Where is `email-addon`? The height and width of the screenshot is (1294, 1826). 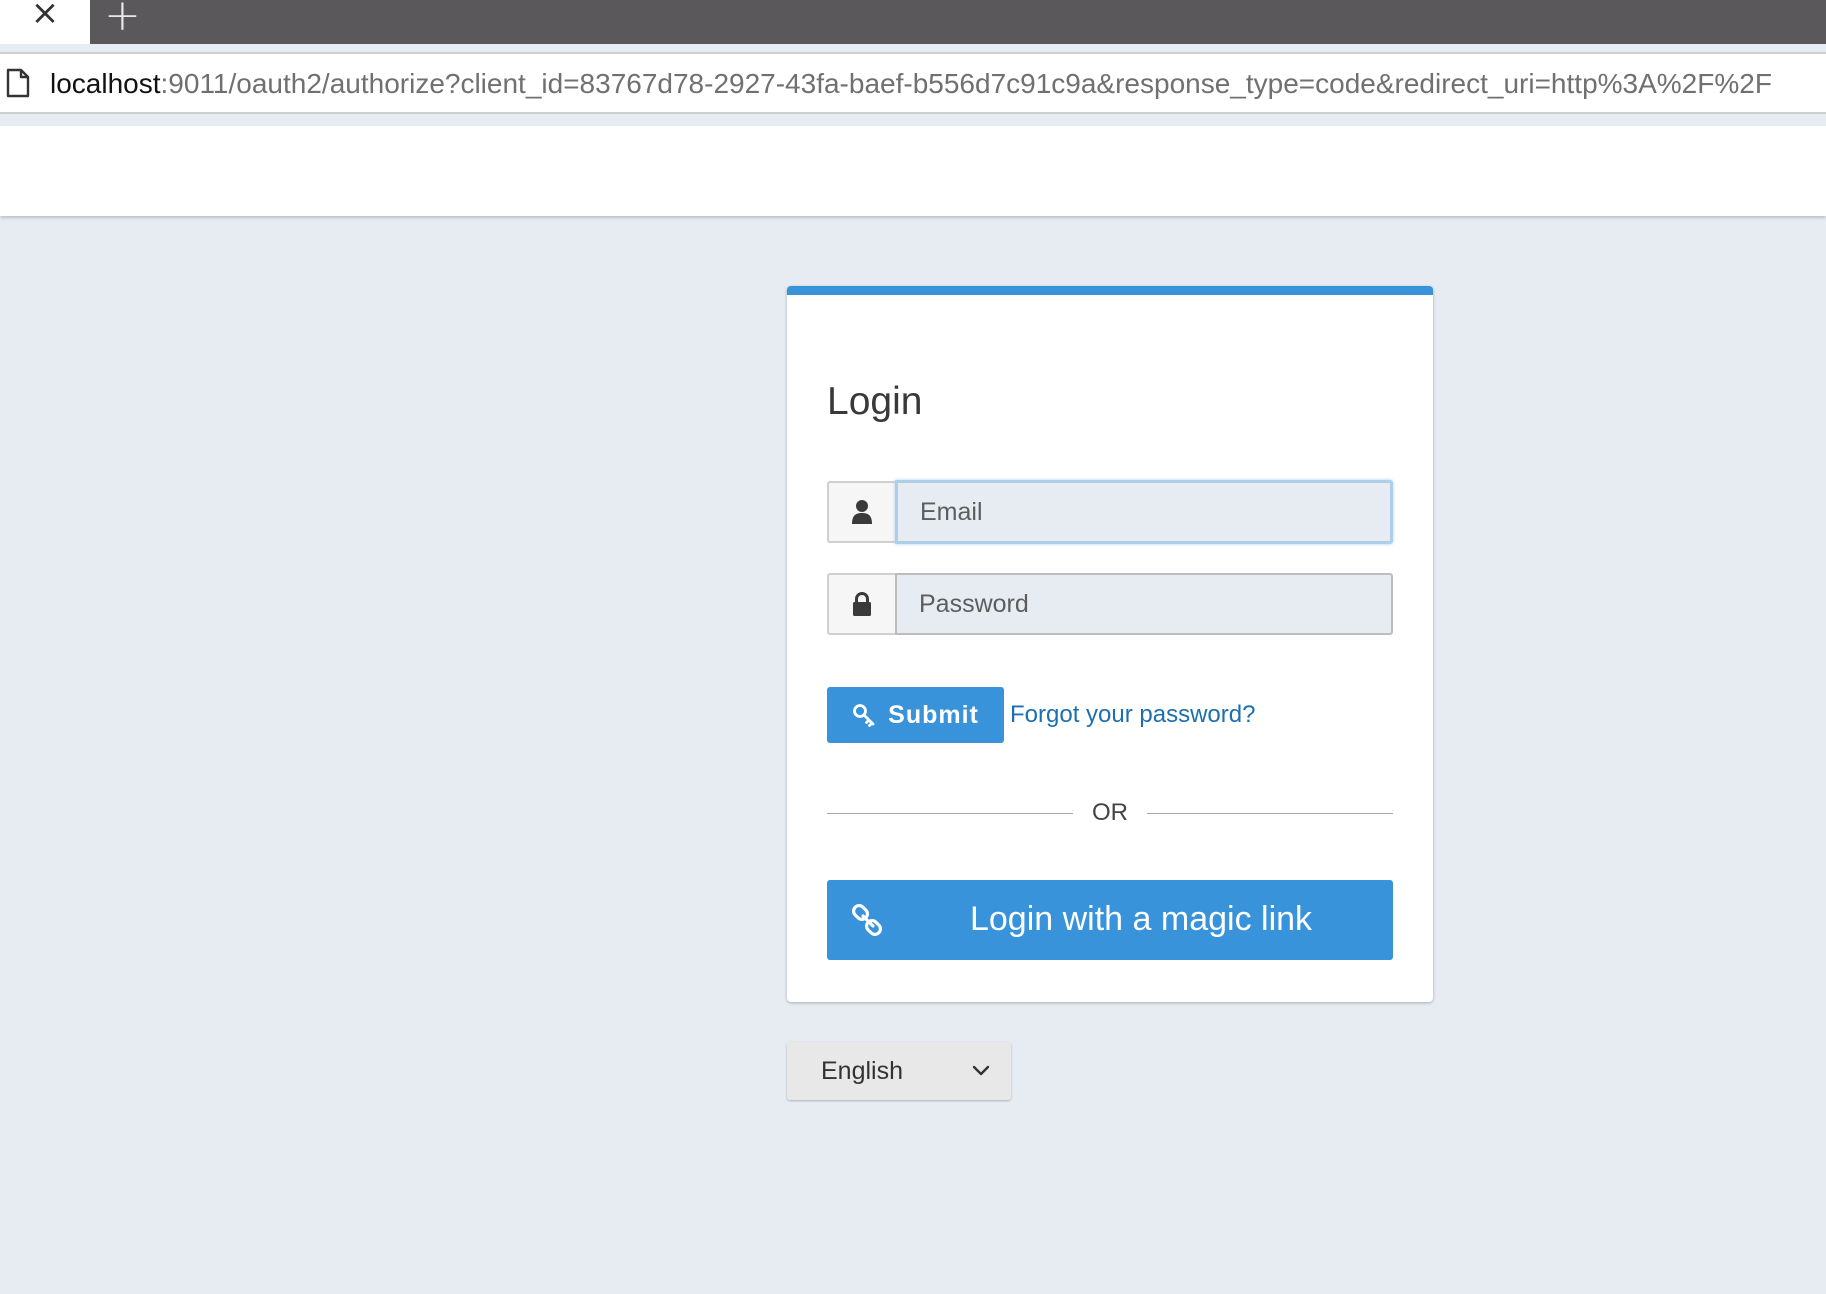
email-addon is located at coordinates (861, 512).